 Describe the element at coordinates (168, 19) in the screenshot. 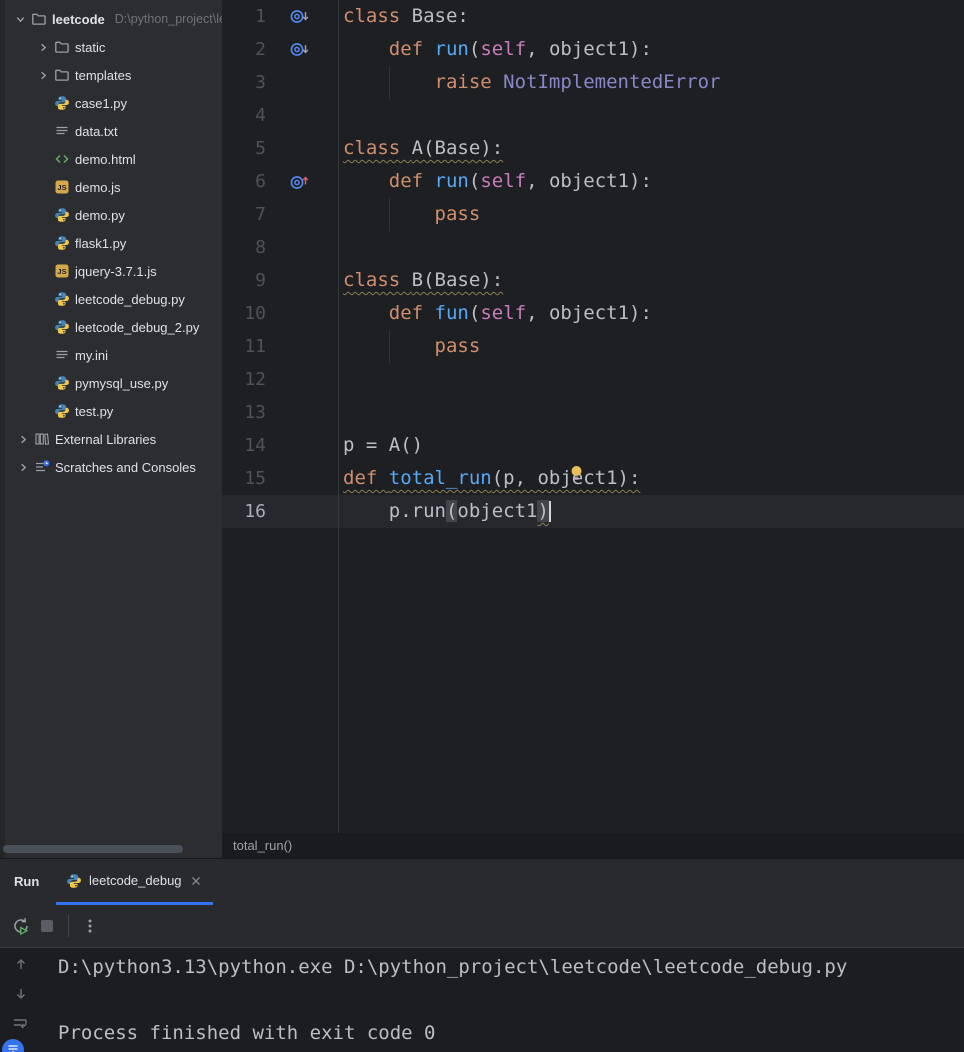

I see `project-root-path: D:\python_project\leetcode` at that location.